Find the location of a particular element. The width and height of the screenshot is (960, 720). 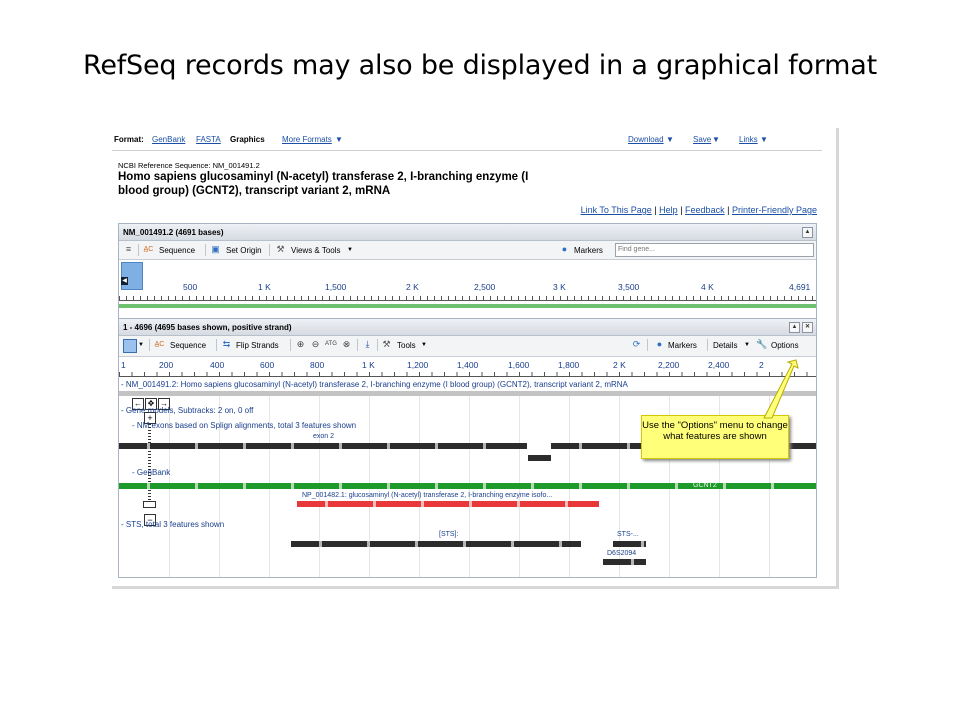

d6s2094-label: D6S2094 is located at coordinates (622, 553).